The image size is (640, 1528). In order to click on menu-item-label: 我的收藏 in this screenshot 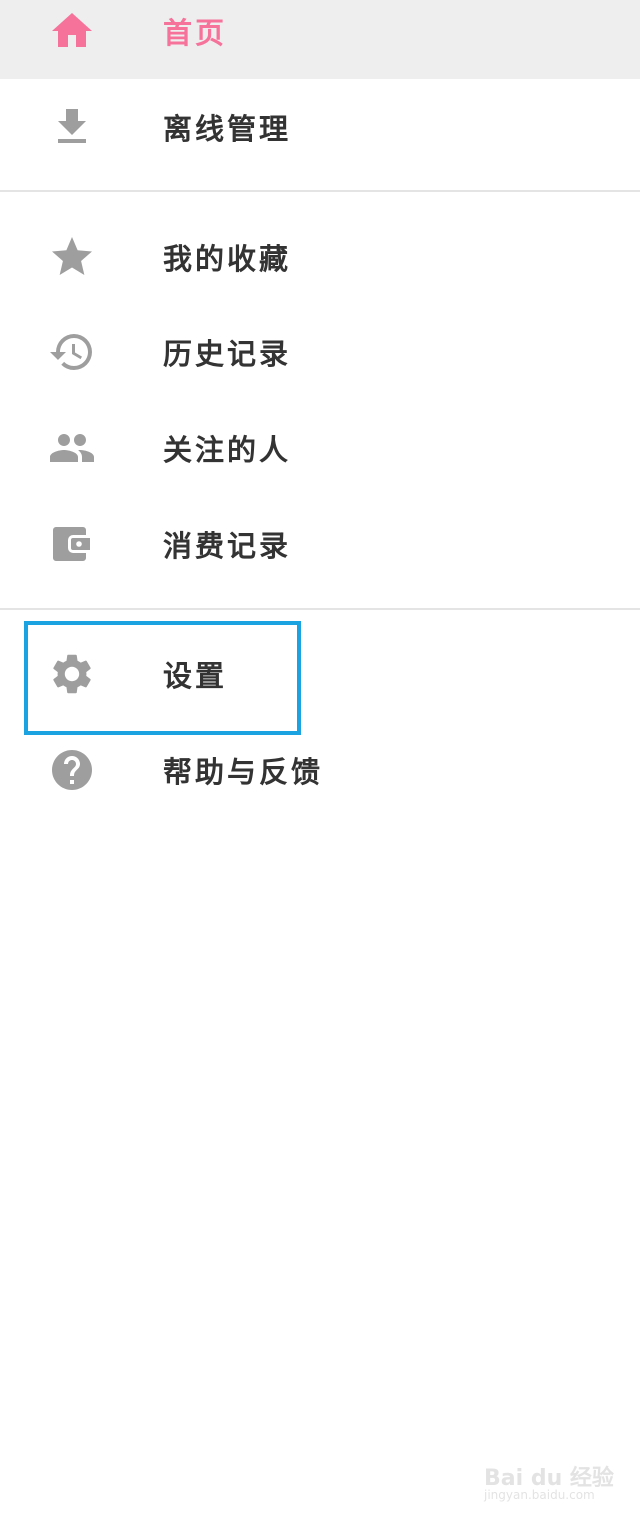, I will do `click(227, 259)`.